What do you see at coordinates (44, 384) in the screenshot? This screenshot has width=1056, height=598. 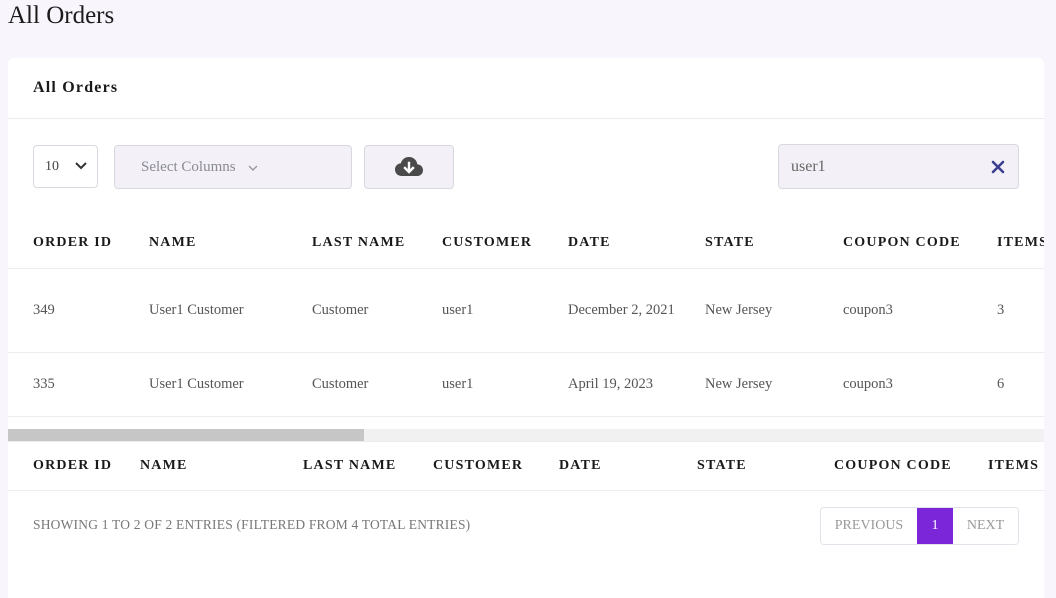 I see `cell-order-id: 335` at bounding box center [44, 384].